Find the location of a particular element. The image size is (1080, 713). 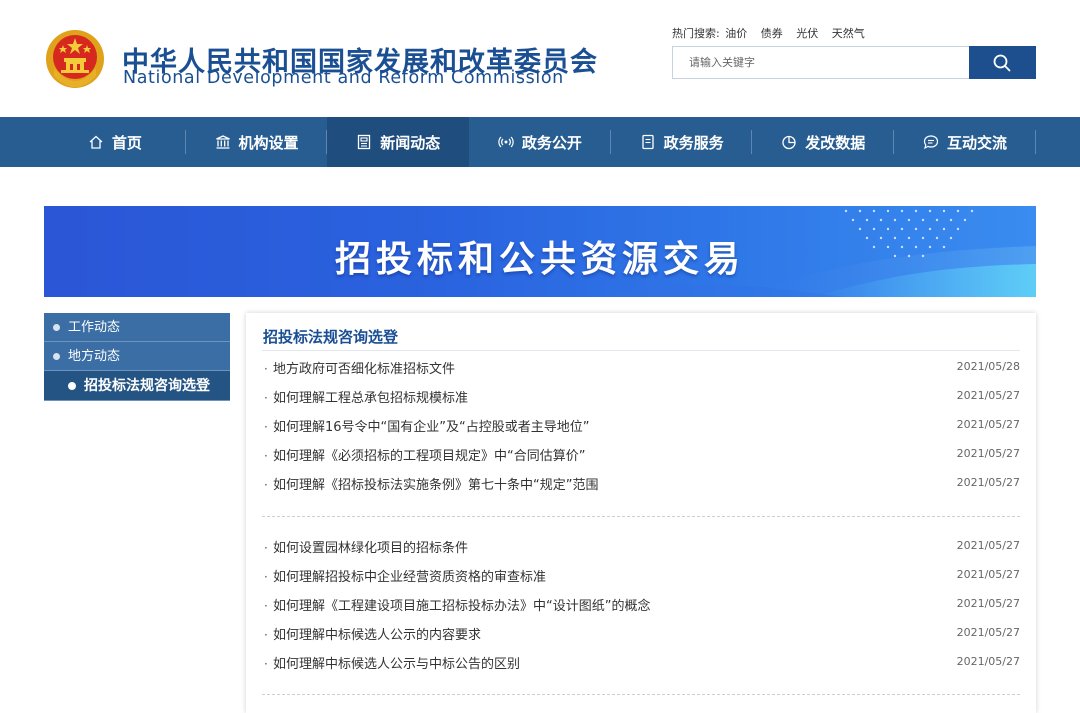

hot-search: 热门搜索: 油价 债券 光伏 天然气 is located at coordinates (773, 33).